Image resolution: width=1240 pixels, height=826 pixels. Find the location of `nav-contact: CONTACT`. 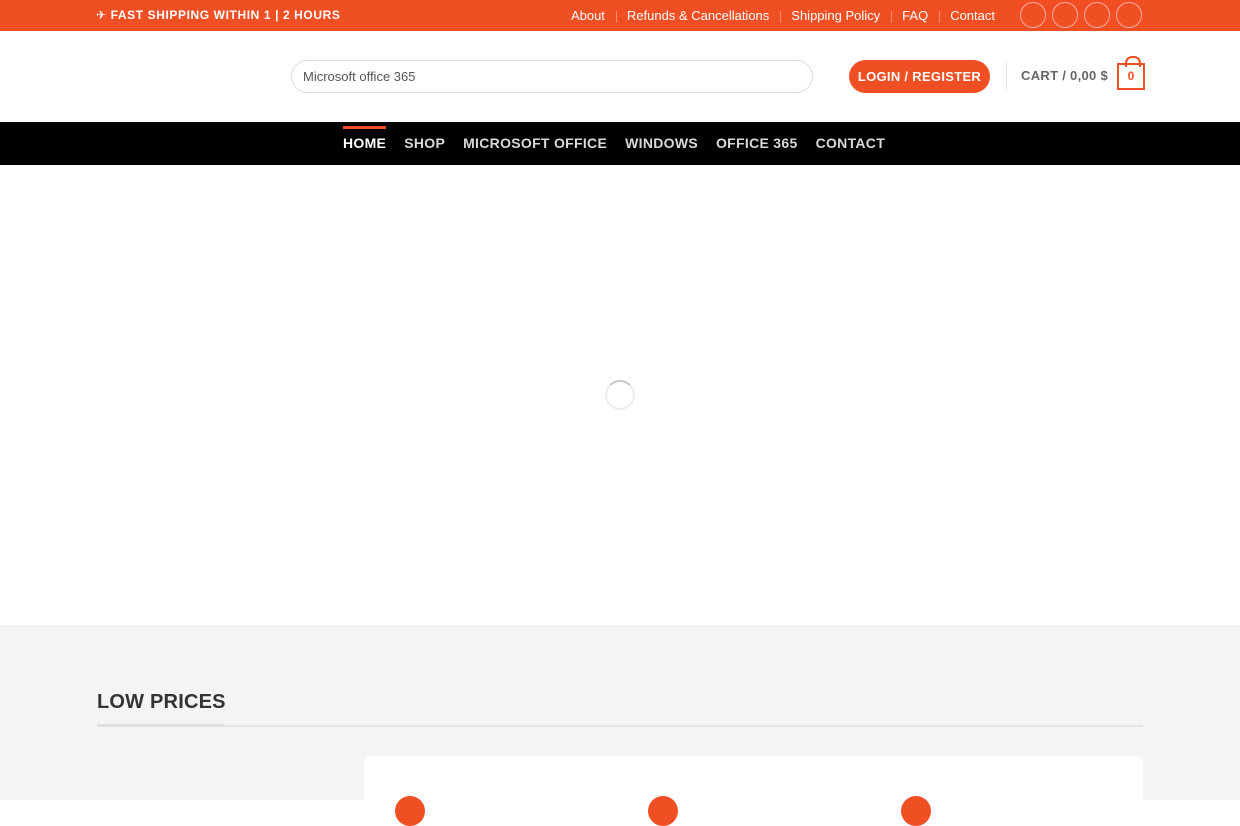

nav-contact: CONTACT is located at coordinates (851, 143).